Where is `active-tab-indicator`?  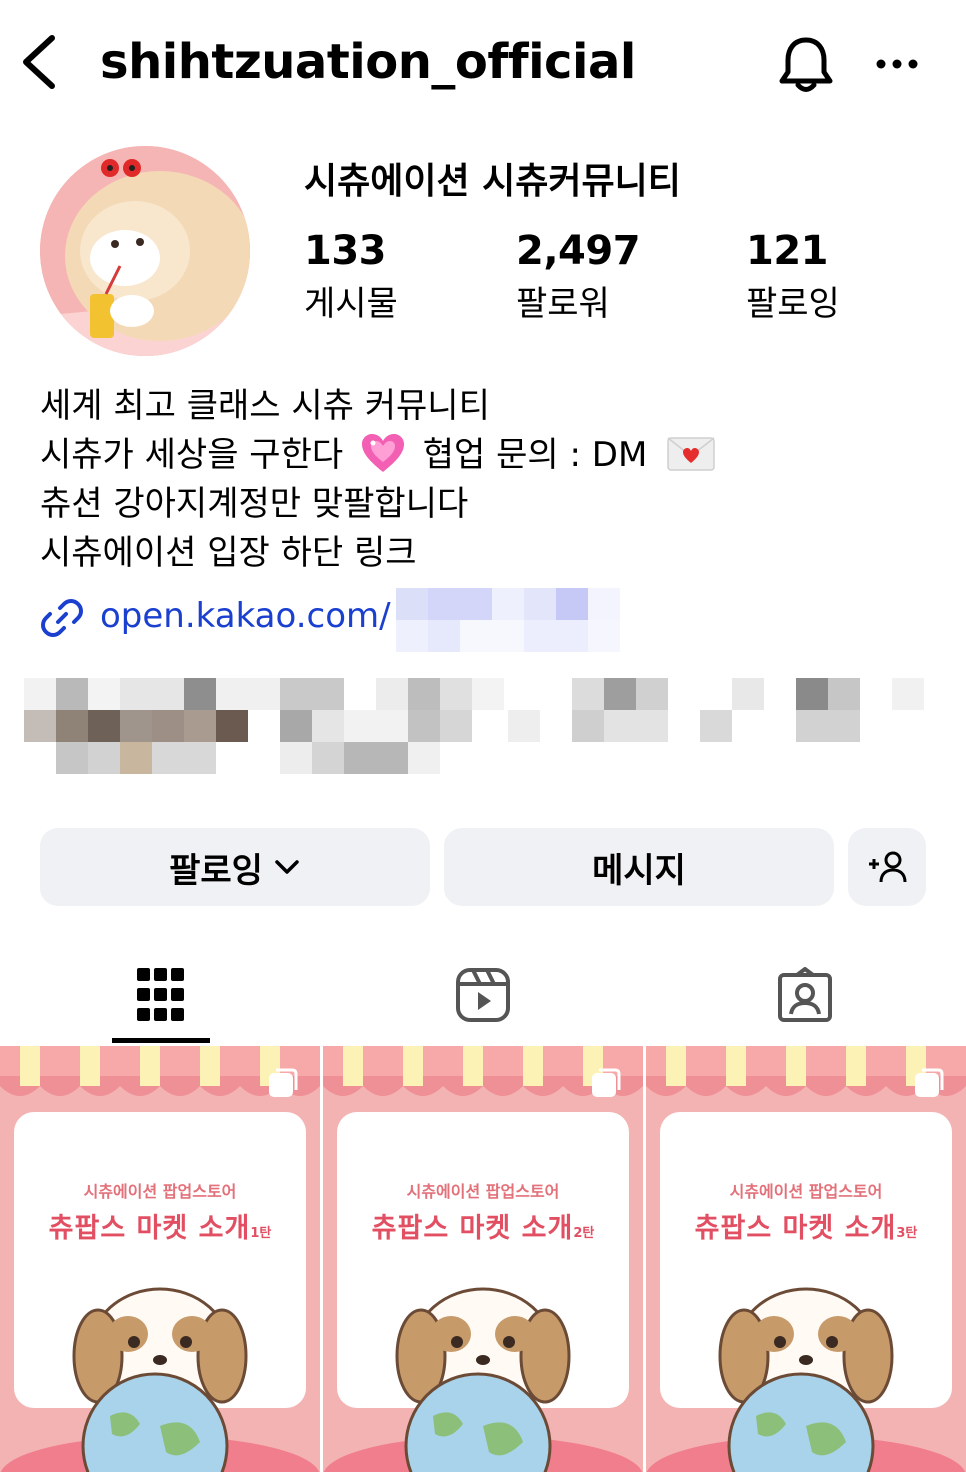
active-tab-indicator is located at coordinates (161, 1040).